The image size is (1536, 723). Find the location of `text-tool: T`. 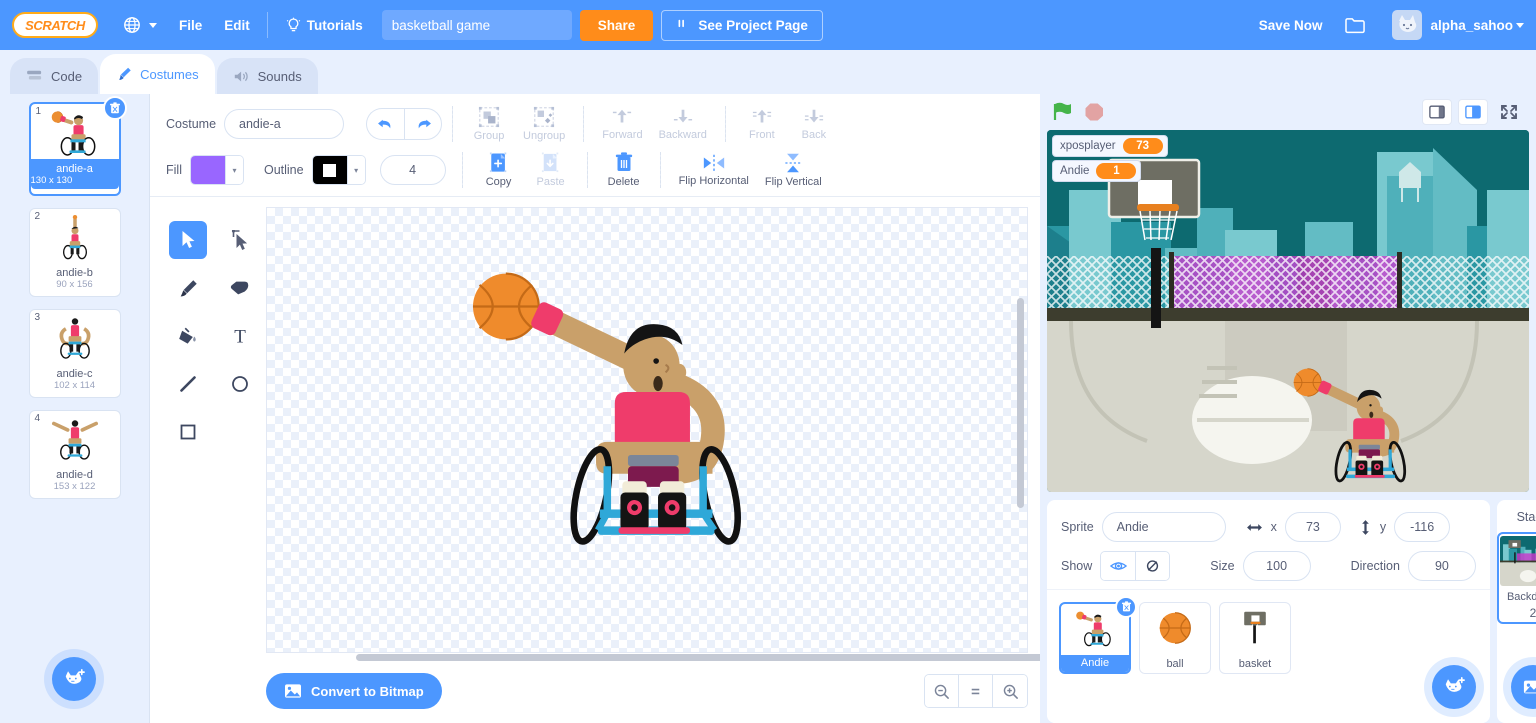

text-tool: T is located at coordinates (240, 336).